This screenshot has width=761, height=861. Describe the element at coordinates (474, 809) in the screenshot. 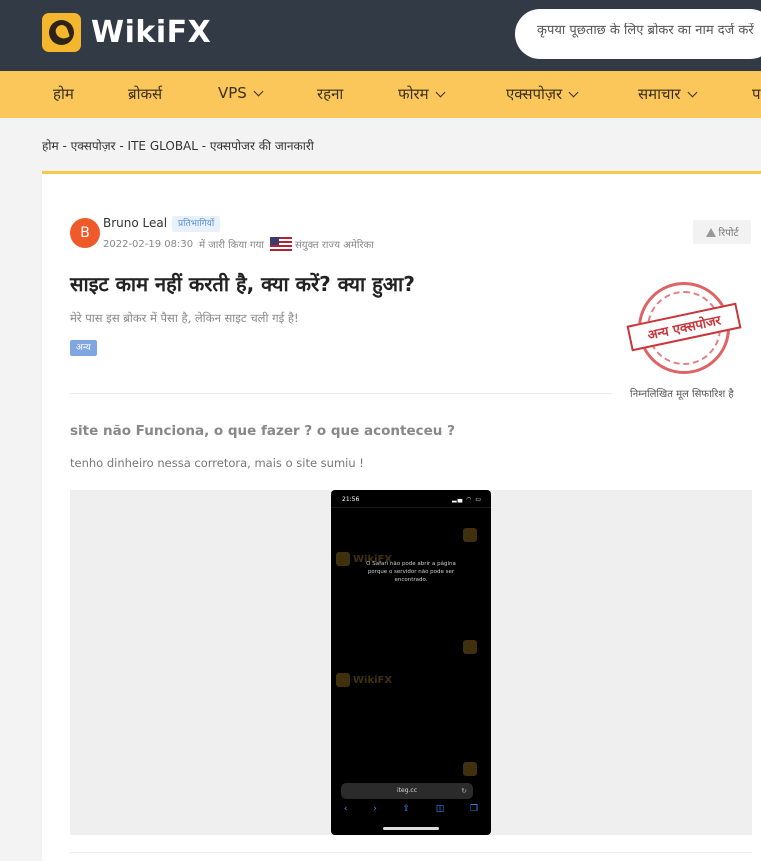

I see `tabs-icon: ❐` at that location.